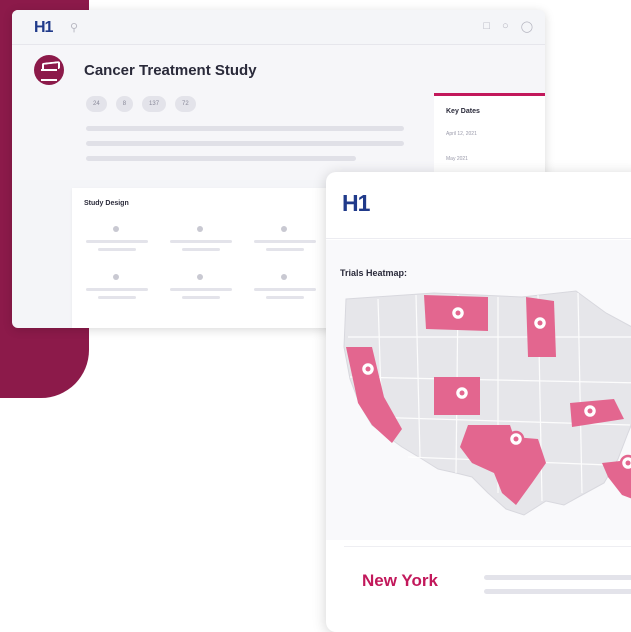  I want to click on bell-icon: ○, so click(505, 26).